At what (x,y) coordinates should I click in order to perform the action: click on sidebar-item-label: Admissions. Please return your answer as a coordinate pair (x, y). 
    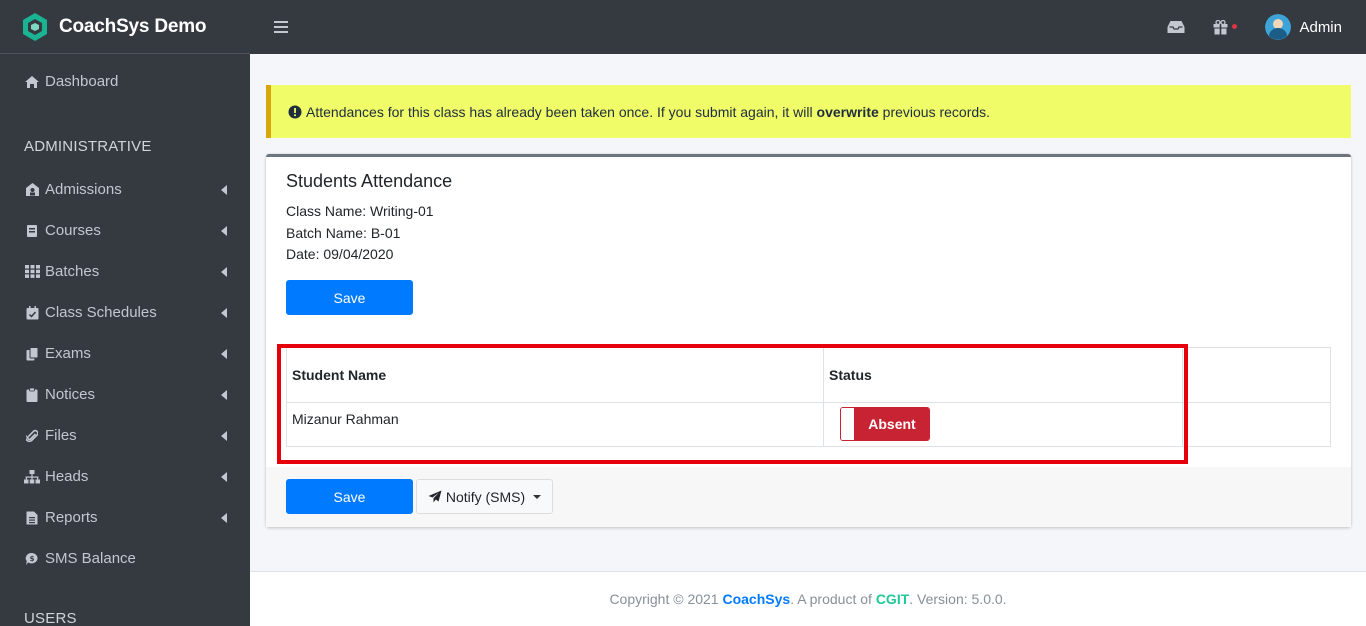
    Looking at the image, I should click on (83, 189).